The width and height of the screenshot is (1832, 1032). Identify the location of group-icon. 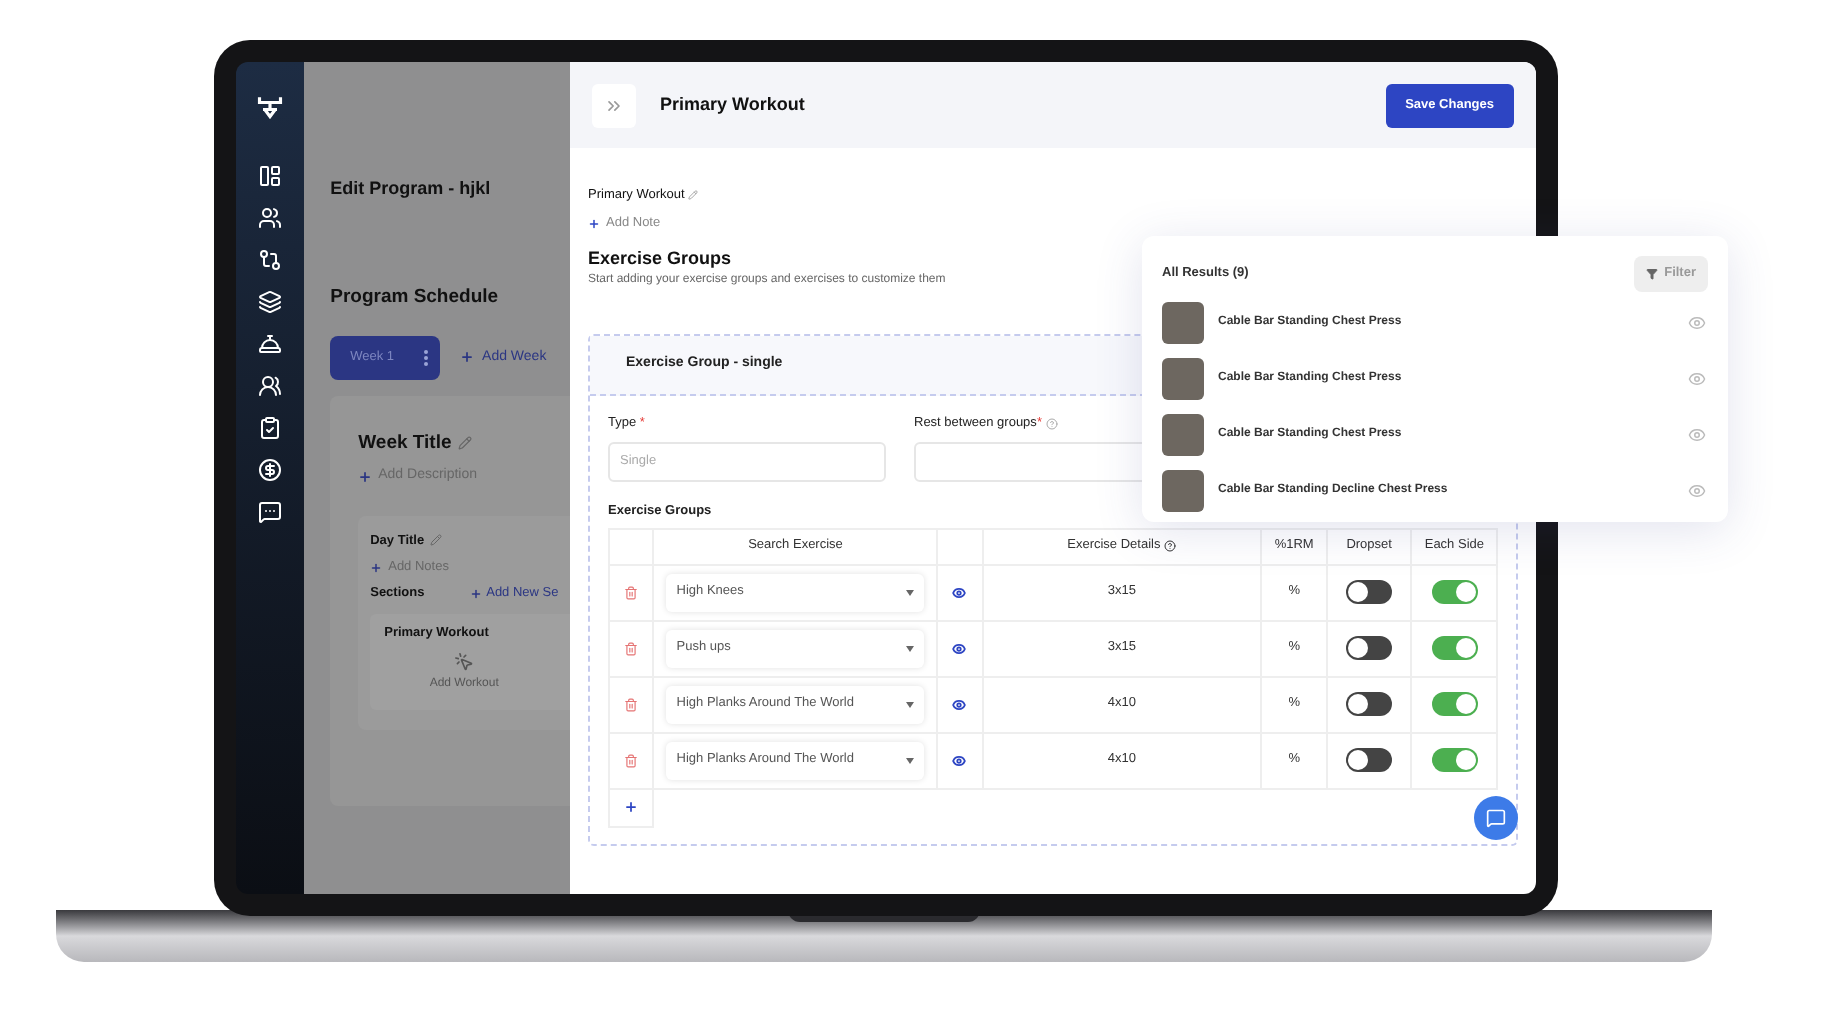
(270, 218).